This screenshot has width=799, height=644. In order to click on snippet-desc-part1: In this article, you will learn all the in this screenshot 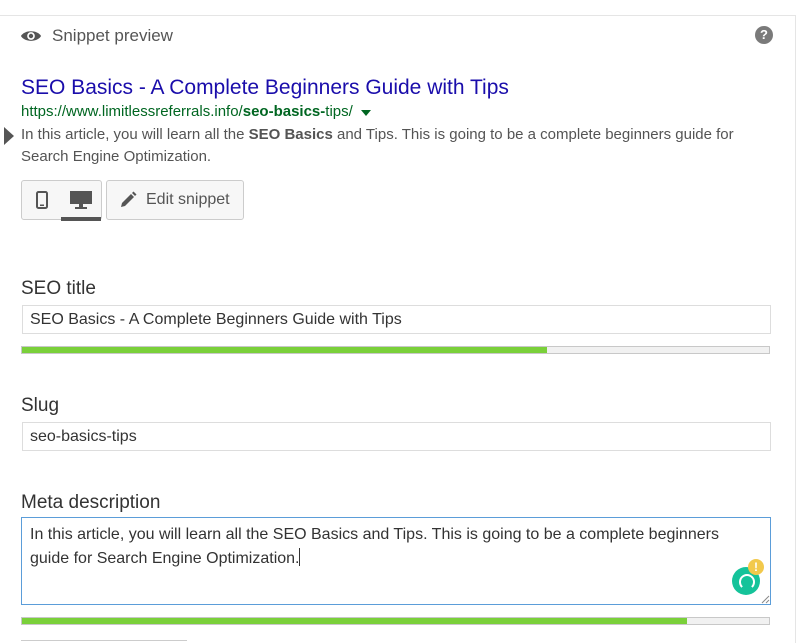, I will do `click(135, 134)`.